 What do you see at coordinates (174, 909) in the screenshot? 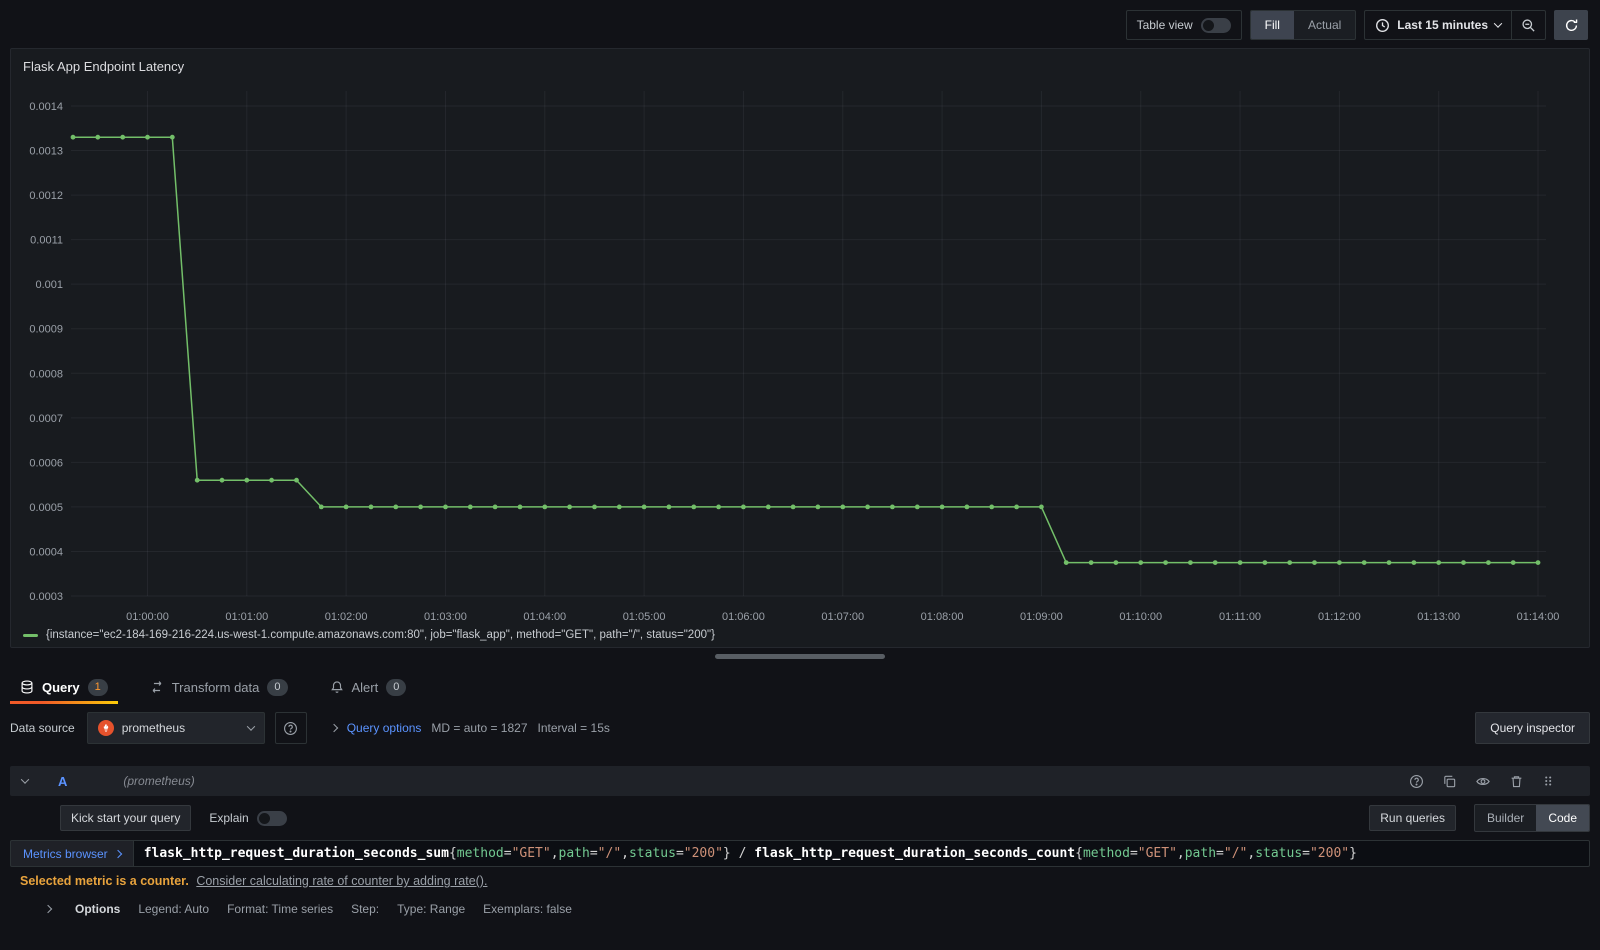
I see `option-legend: Legend: Auto` at bounding box center [174, 909].